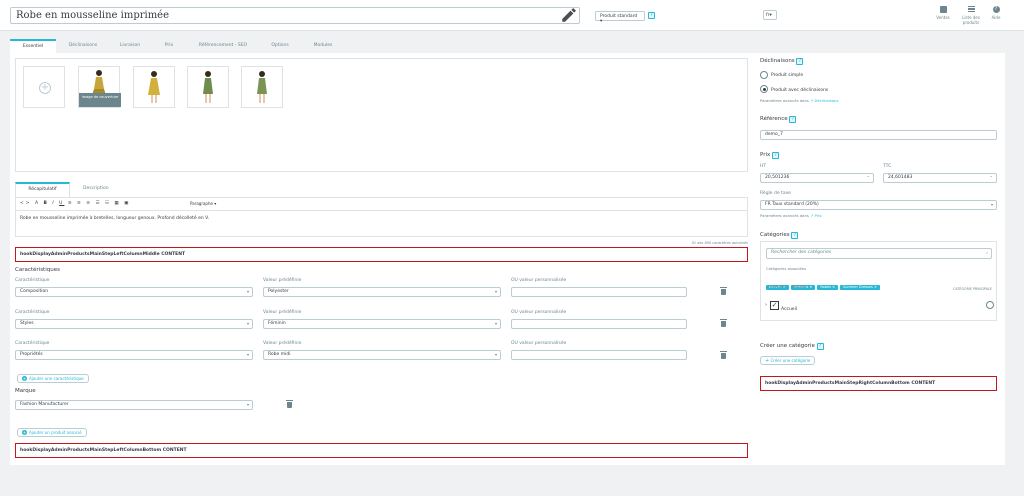 The image size is (1024, 496). I want to click on char-counter: 81 des 800 caractères autorisés, so click(719, 243).